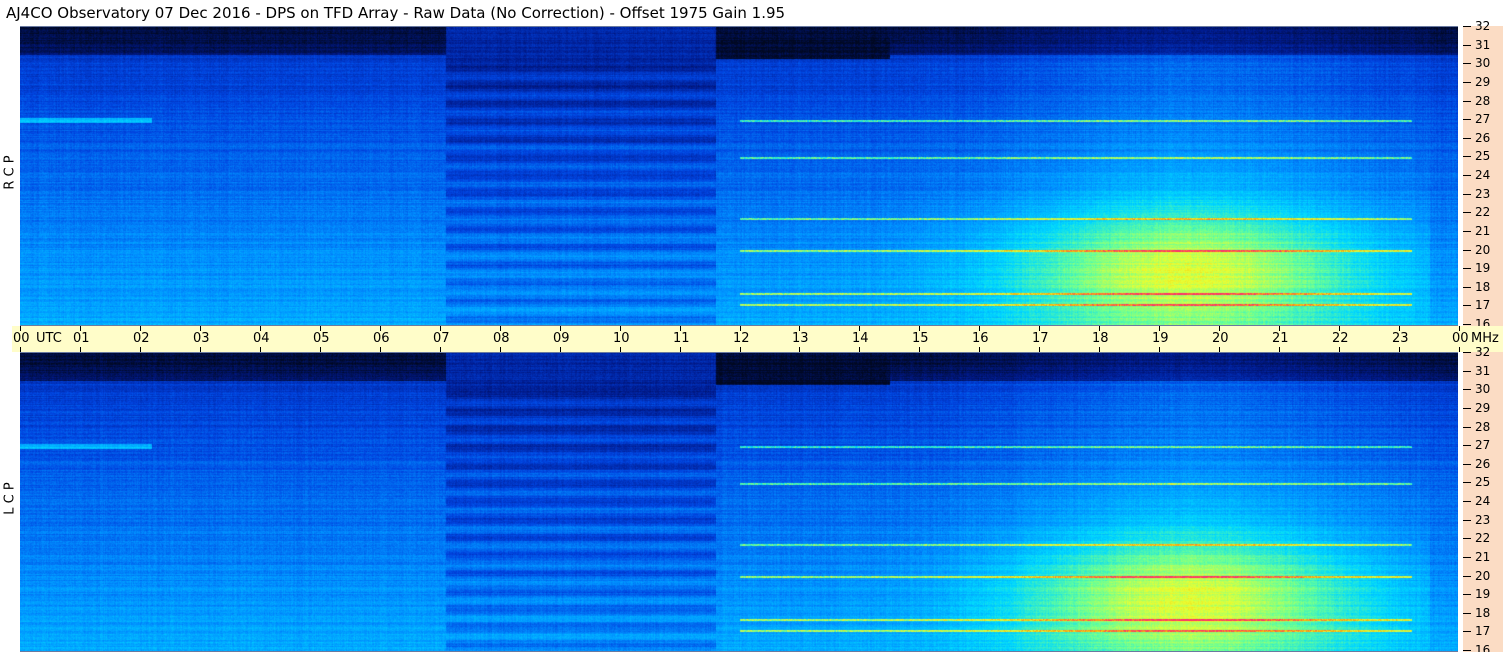  Describe the element at coordinates (1220, 338) in the screenshot. I see `time-tick-label: 20` at that location.